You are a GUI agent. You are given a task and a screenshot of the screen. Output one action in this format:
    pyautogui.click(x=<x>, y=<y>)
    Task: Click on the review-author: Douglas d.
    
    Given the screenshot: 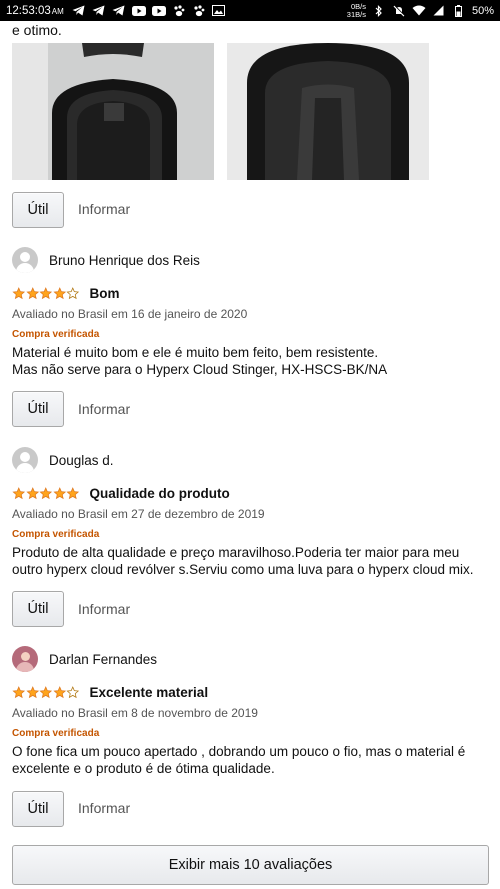 What is the action you would take?
    pyautogui.click(x=81, y=460)
    